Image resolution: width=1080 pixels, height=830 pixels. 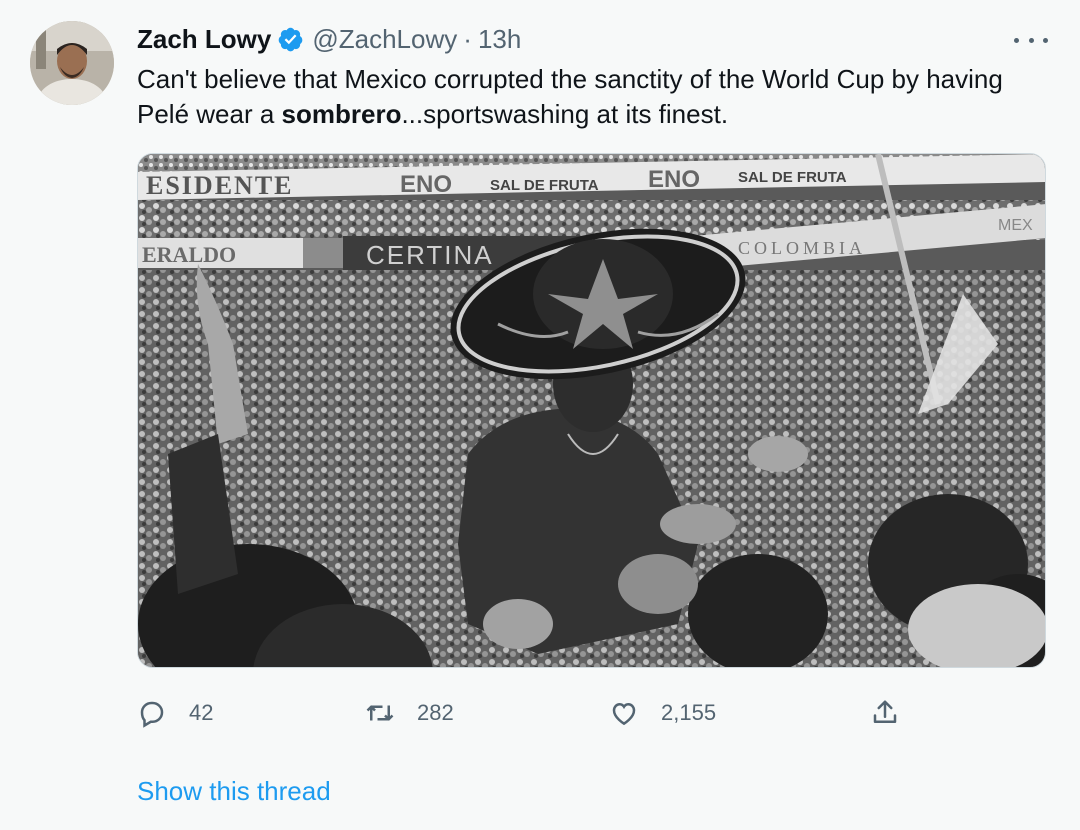 What do you see at coordinates (175, 713) in the screenshot?
I see `reply-button: 42` at bounding box center [175, 713].